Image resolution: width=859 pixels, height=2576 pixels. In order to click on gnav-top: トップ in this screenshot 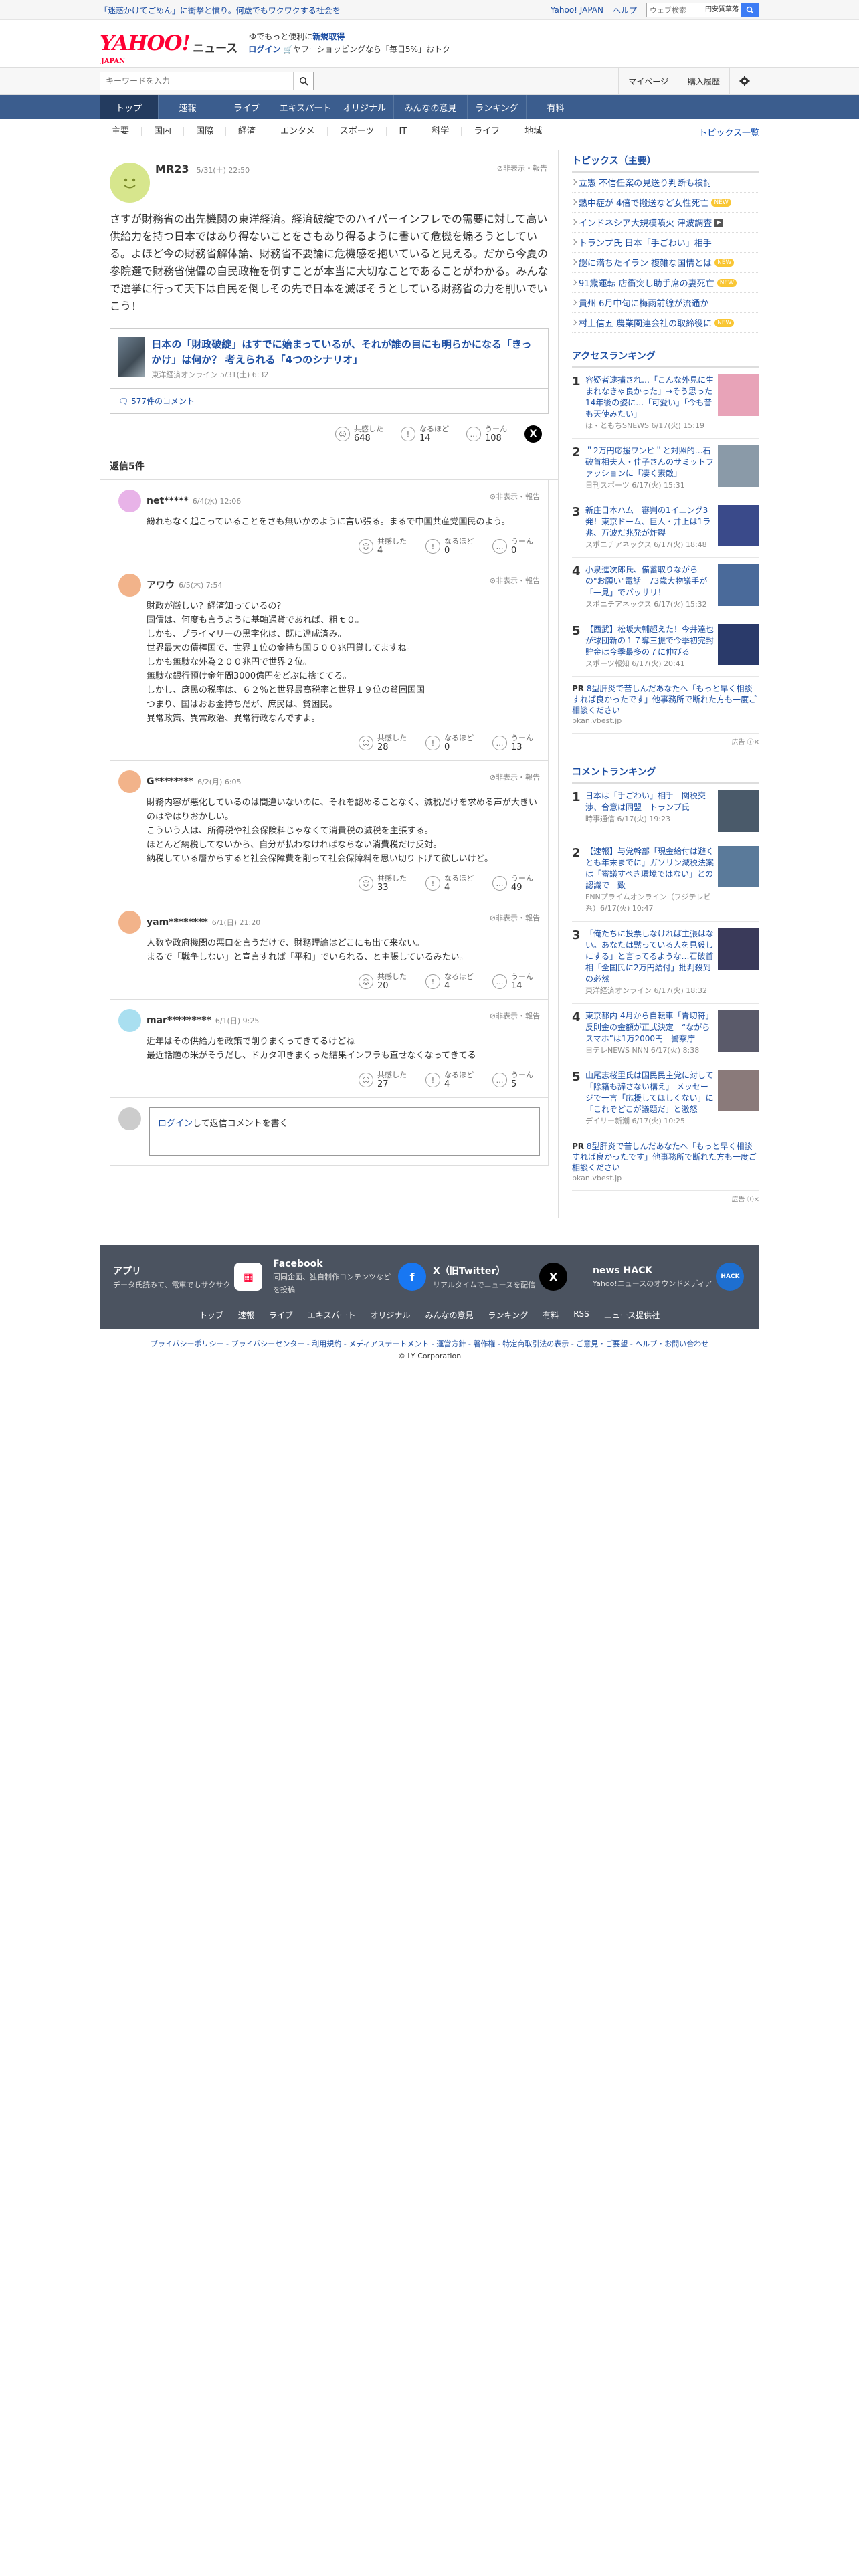, I will do `click(129, 107)`.